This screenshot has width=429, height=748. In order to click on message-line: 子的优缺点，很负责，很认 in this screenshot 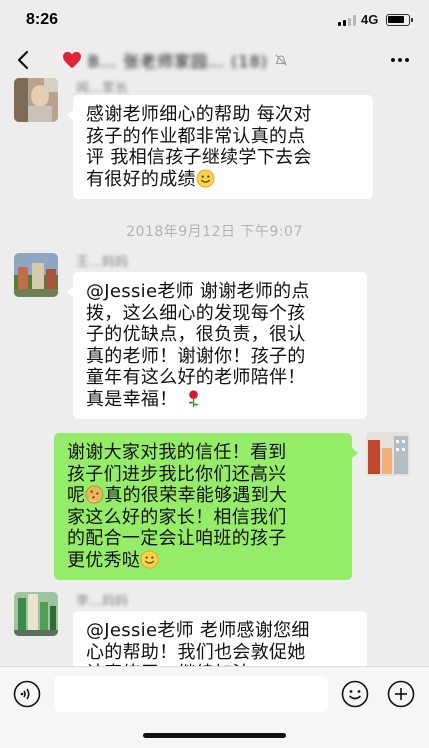, I will do `click(196, 334)`.